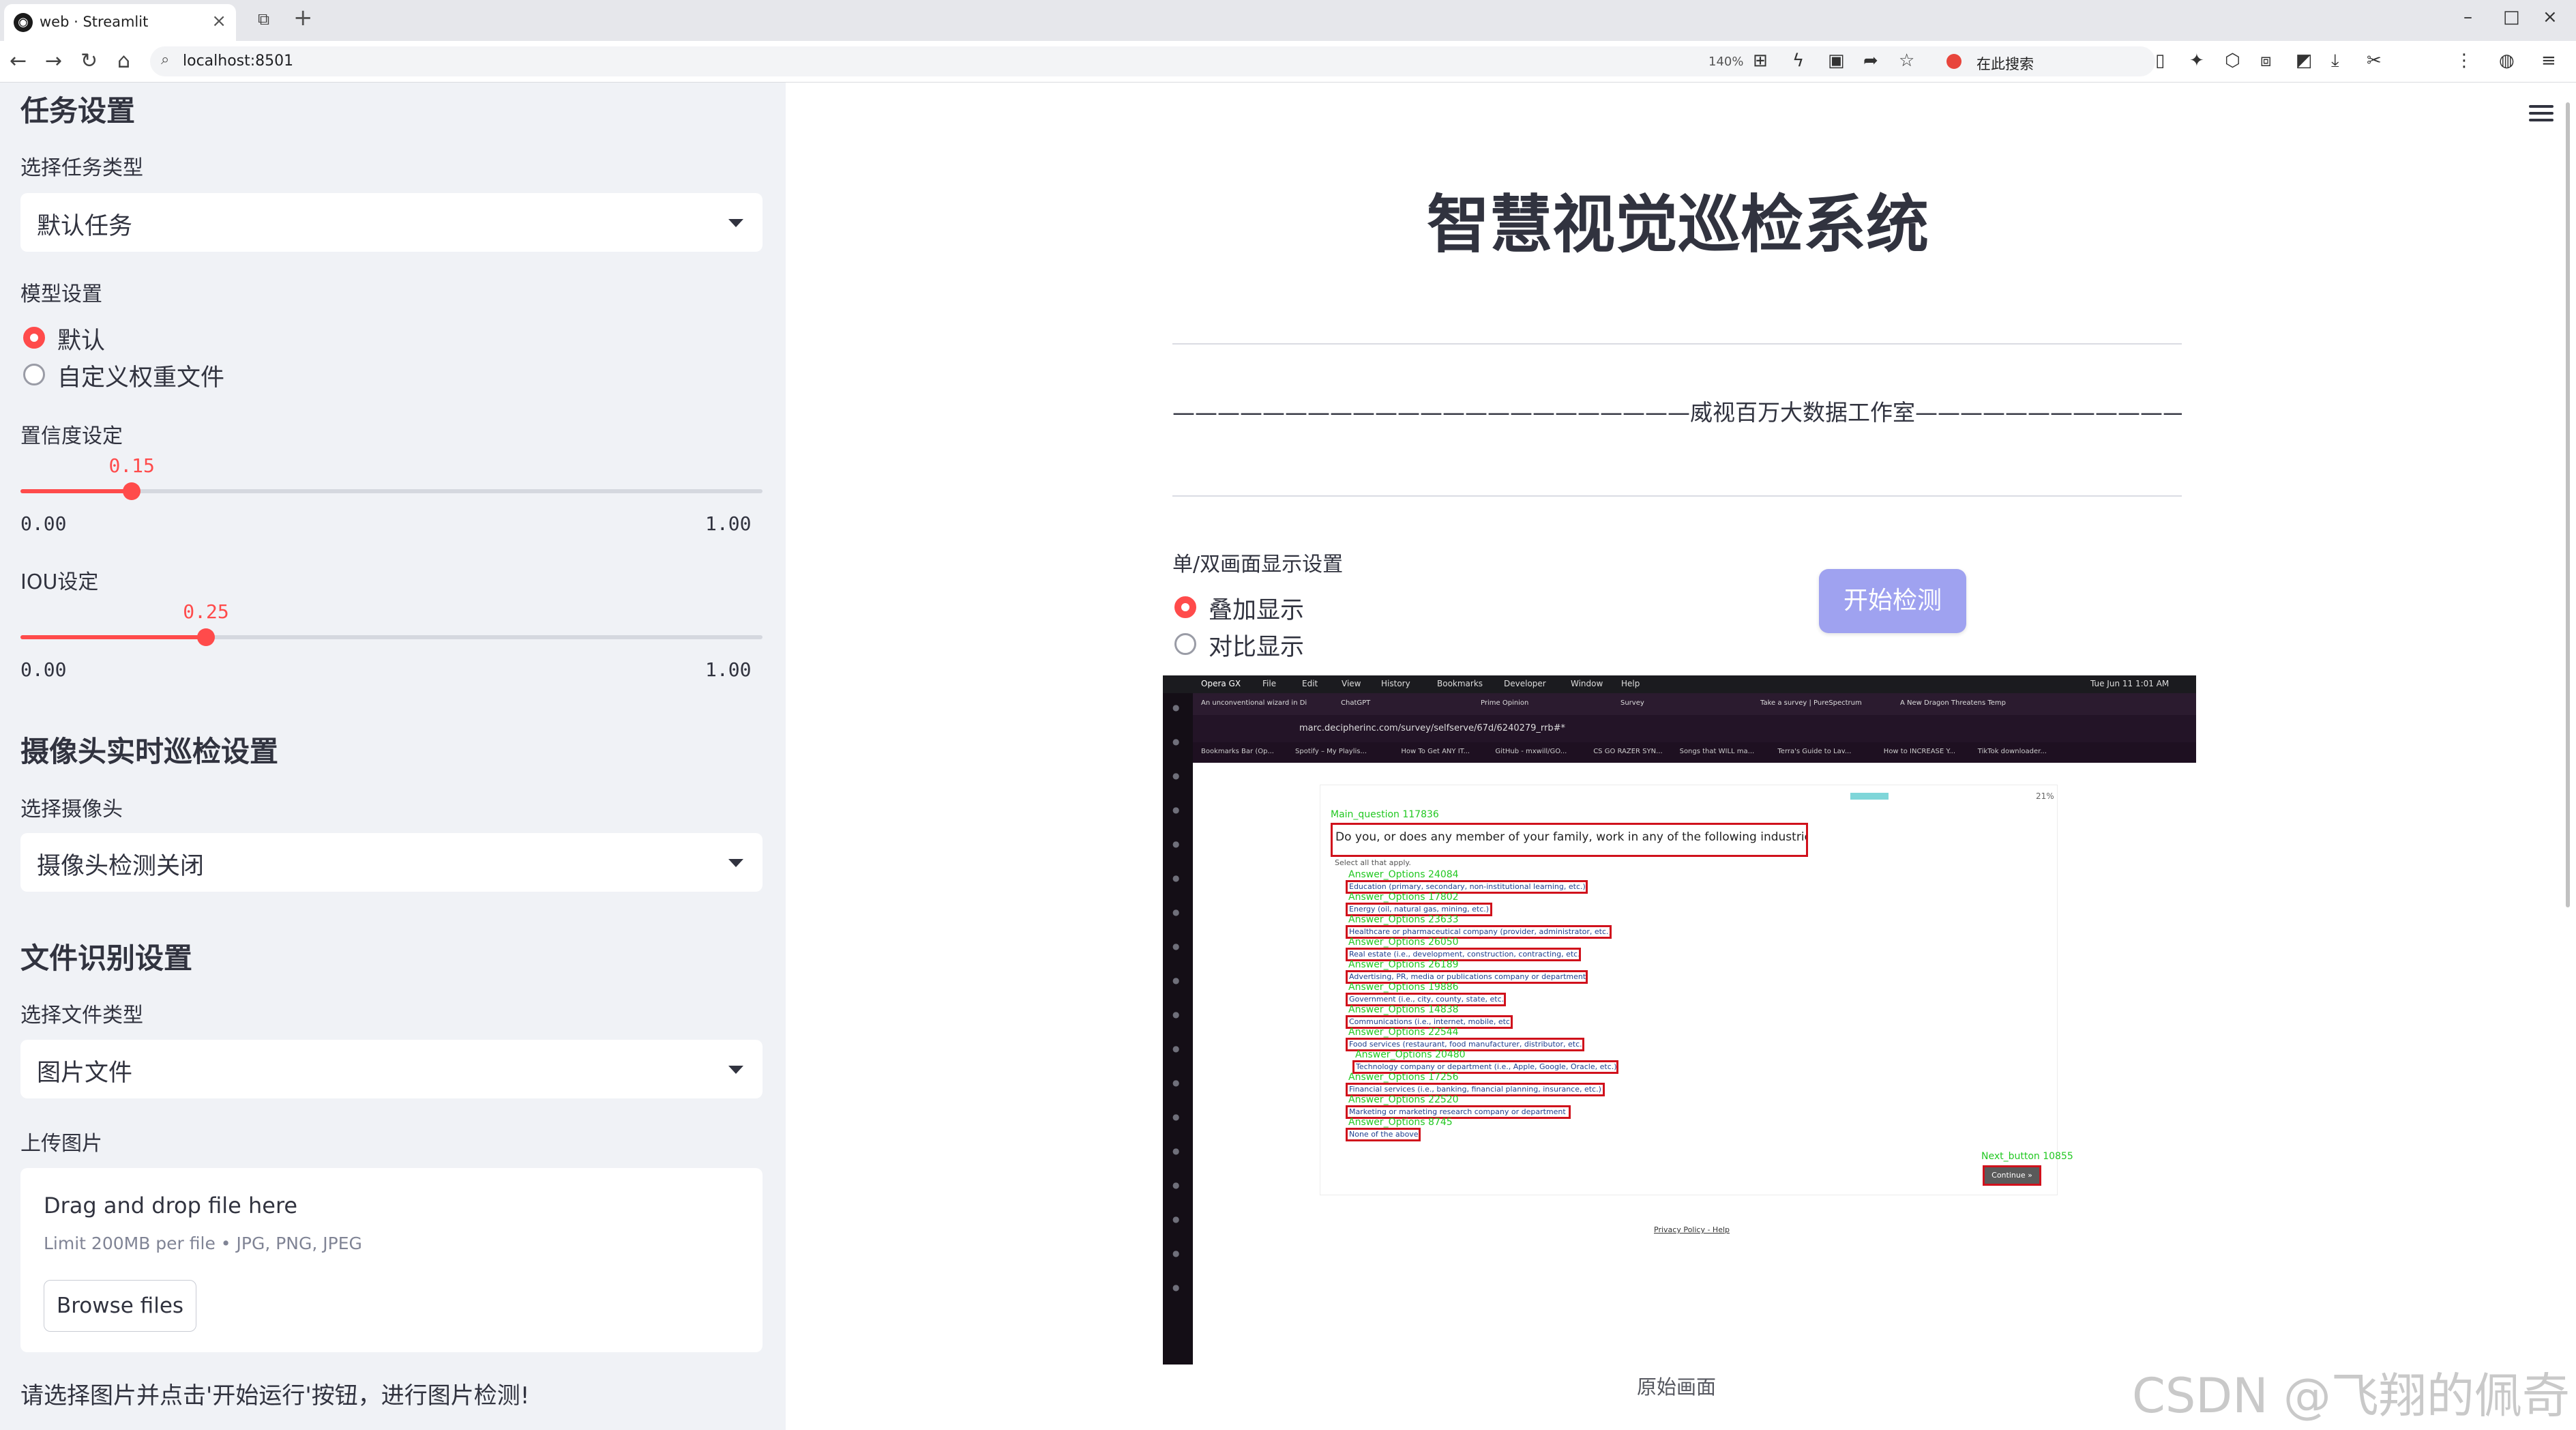  I want to click on phone-icon: ▯, so click(2160, 60).